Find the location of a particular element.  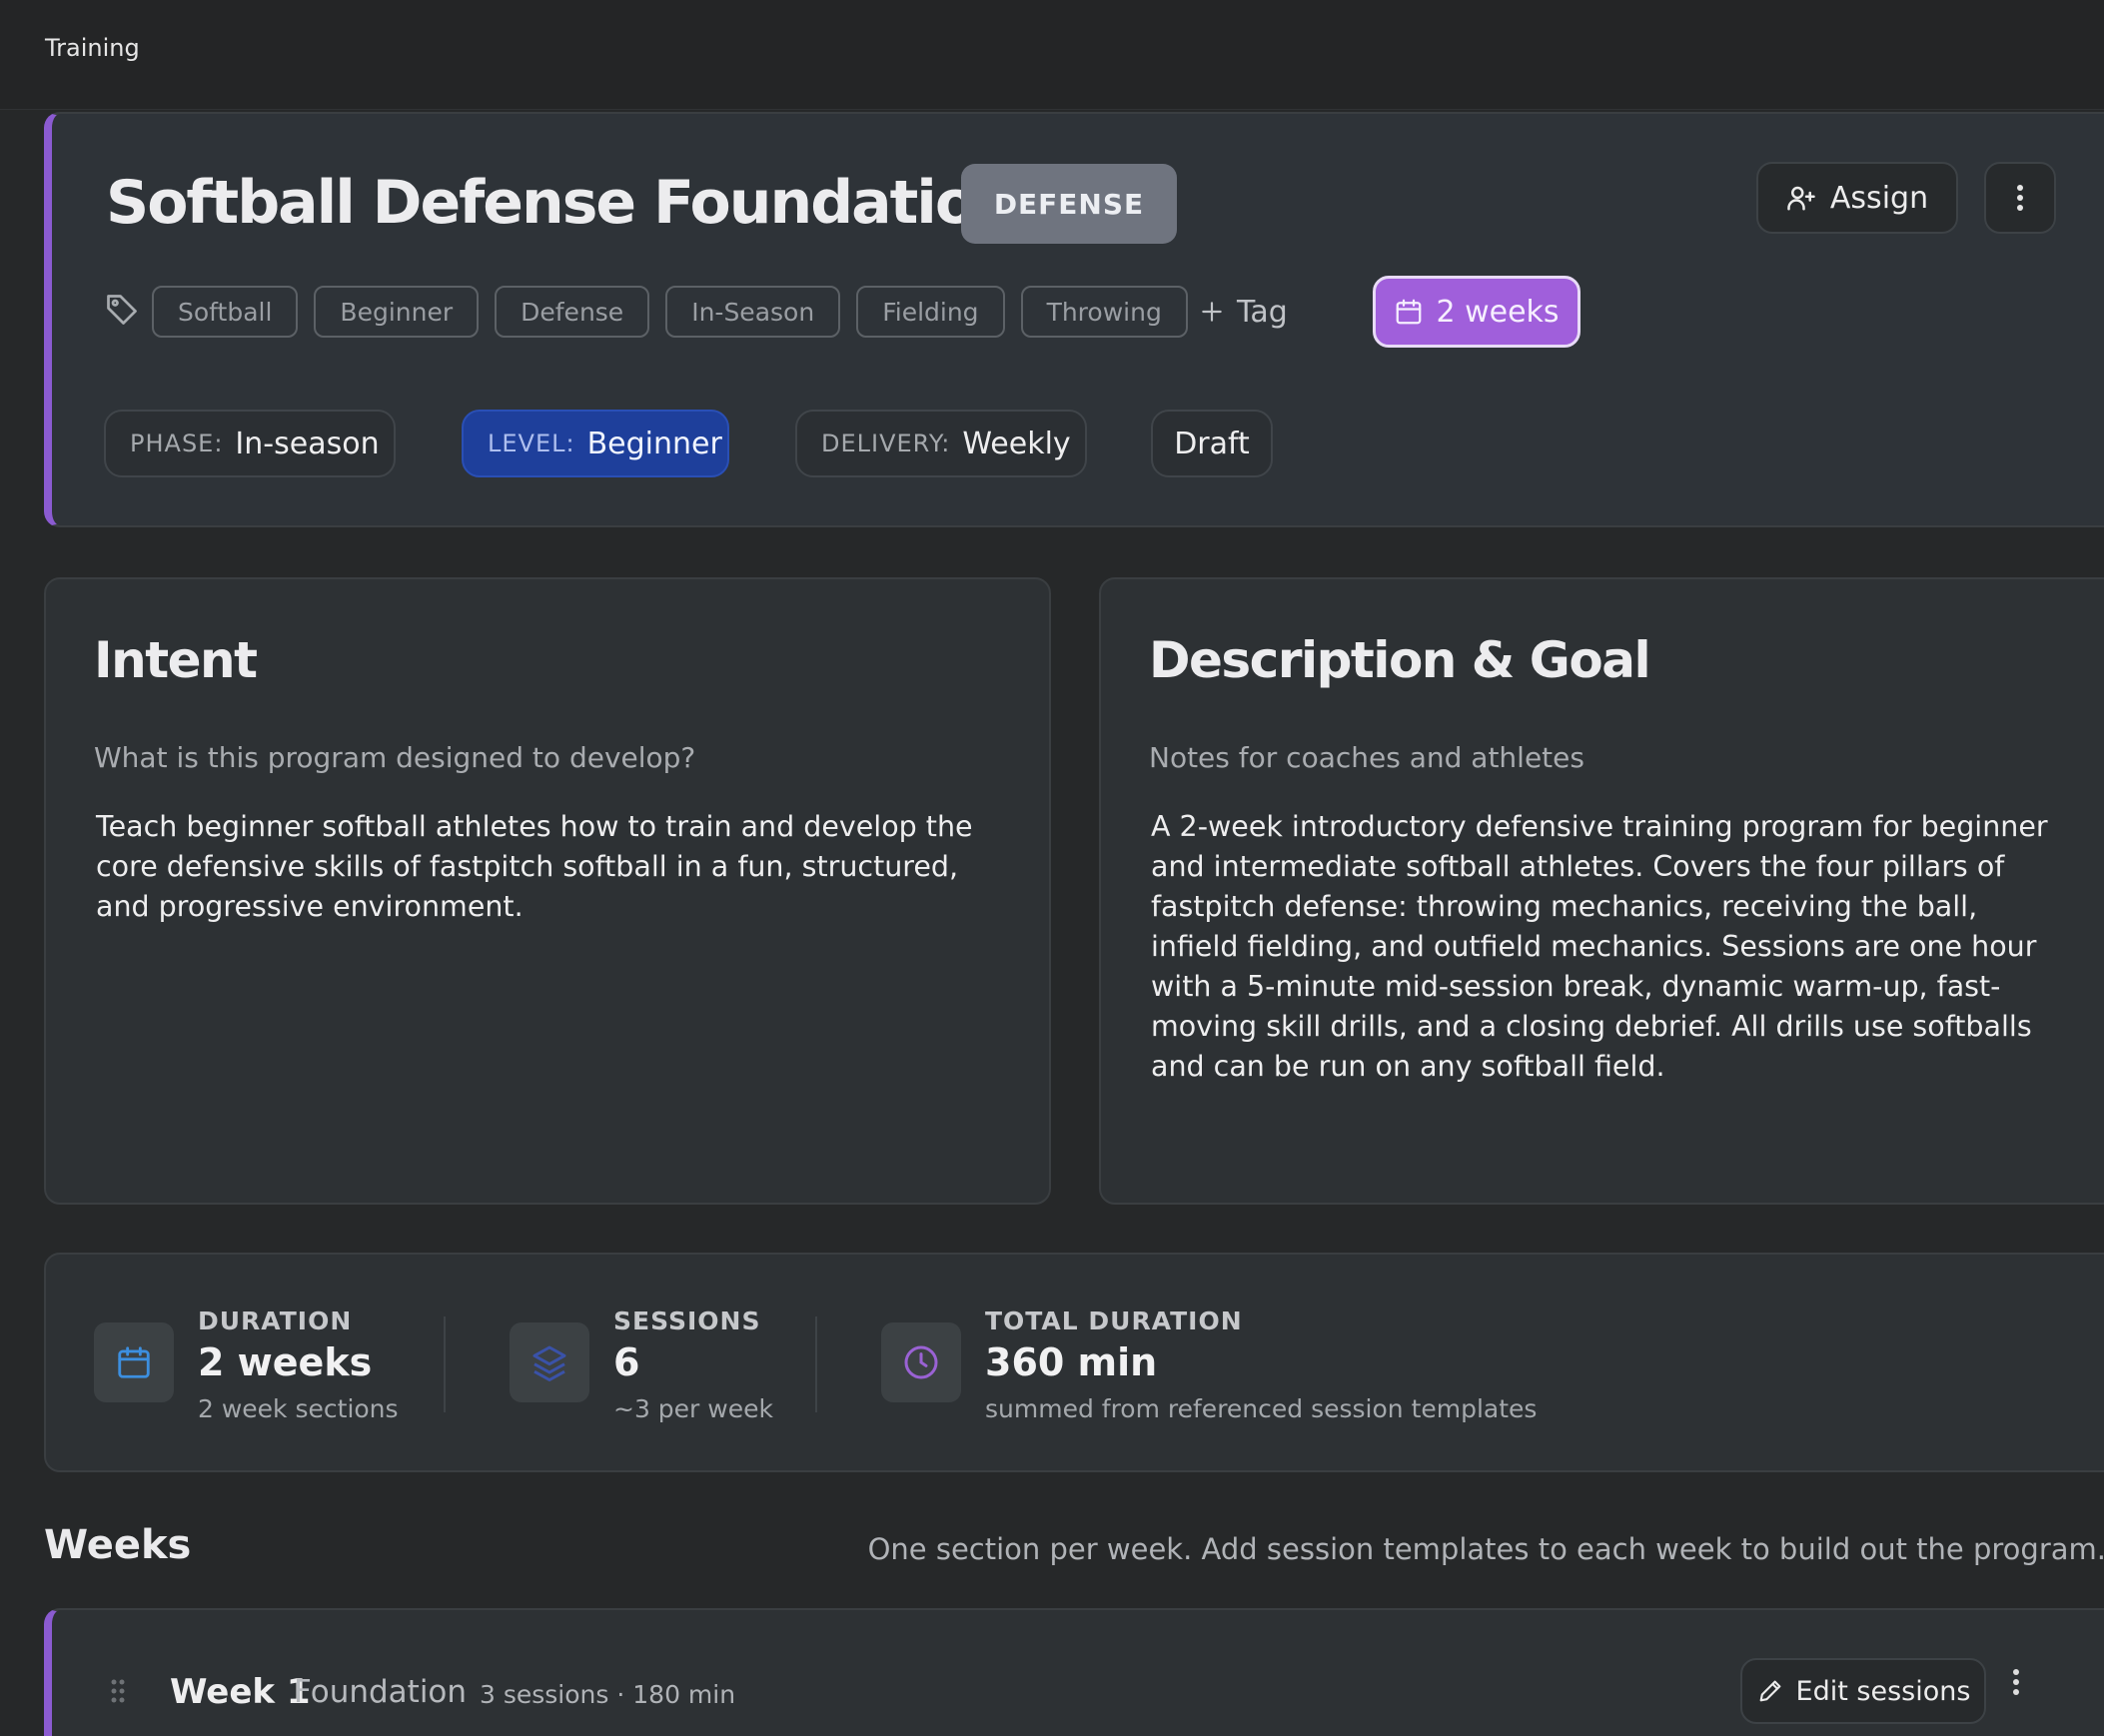

duration-stat-value: 2 weeks is located at coordinates (285, 1362).